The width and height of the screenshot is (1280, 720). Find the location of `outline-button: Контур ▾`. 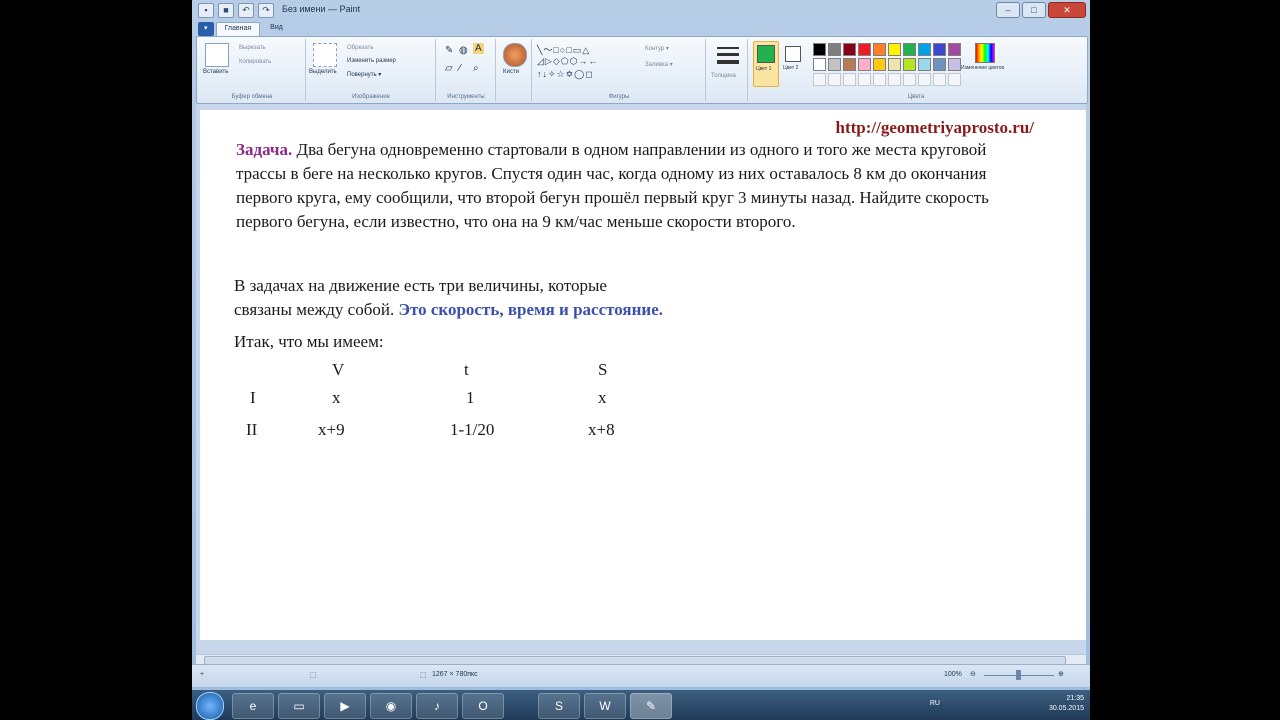

outline-button: Контур ▾ is located at coordinates (657, 48).